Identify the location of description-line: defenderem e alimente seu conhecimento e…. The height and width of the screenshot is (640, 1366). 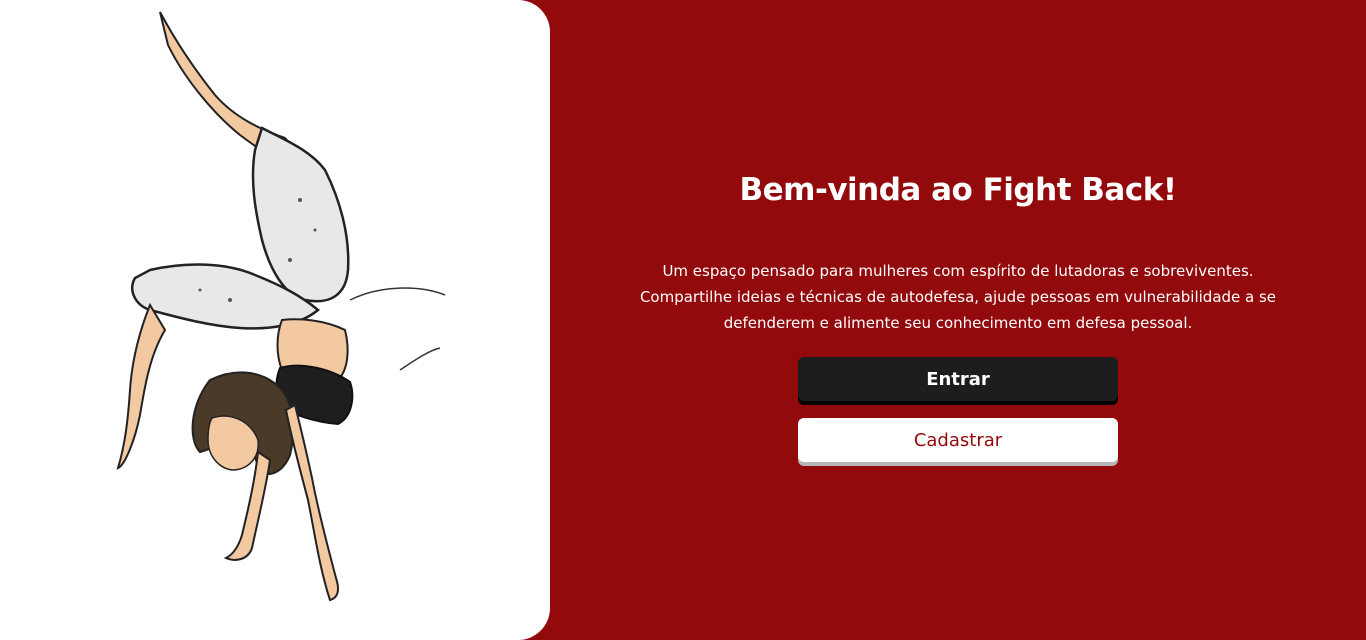
(958, 323).